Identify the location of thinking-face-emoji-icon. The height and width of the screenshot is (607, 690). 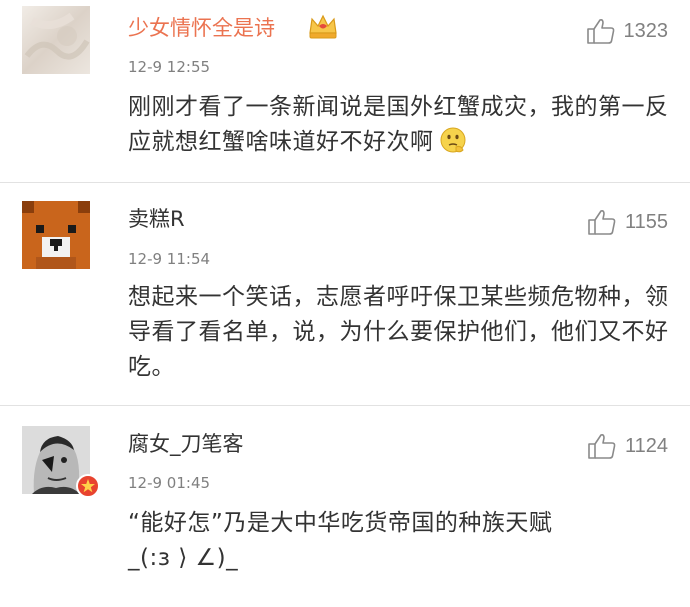
(453, 145).